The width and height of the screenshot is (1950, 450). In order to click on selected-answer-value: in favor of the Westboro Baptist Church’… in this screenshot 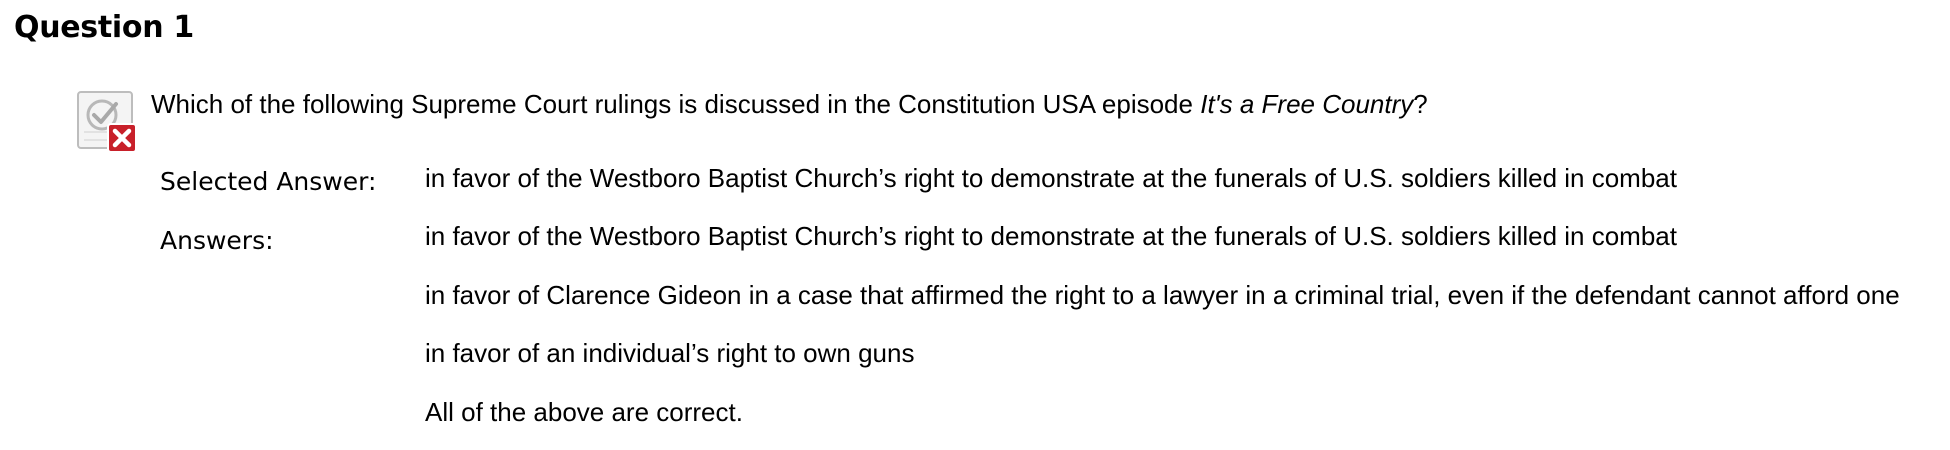, I will do `click(1051, 178)`.